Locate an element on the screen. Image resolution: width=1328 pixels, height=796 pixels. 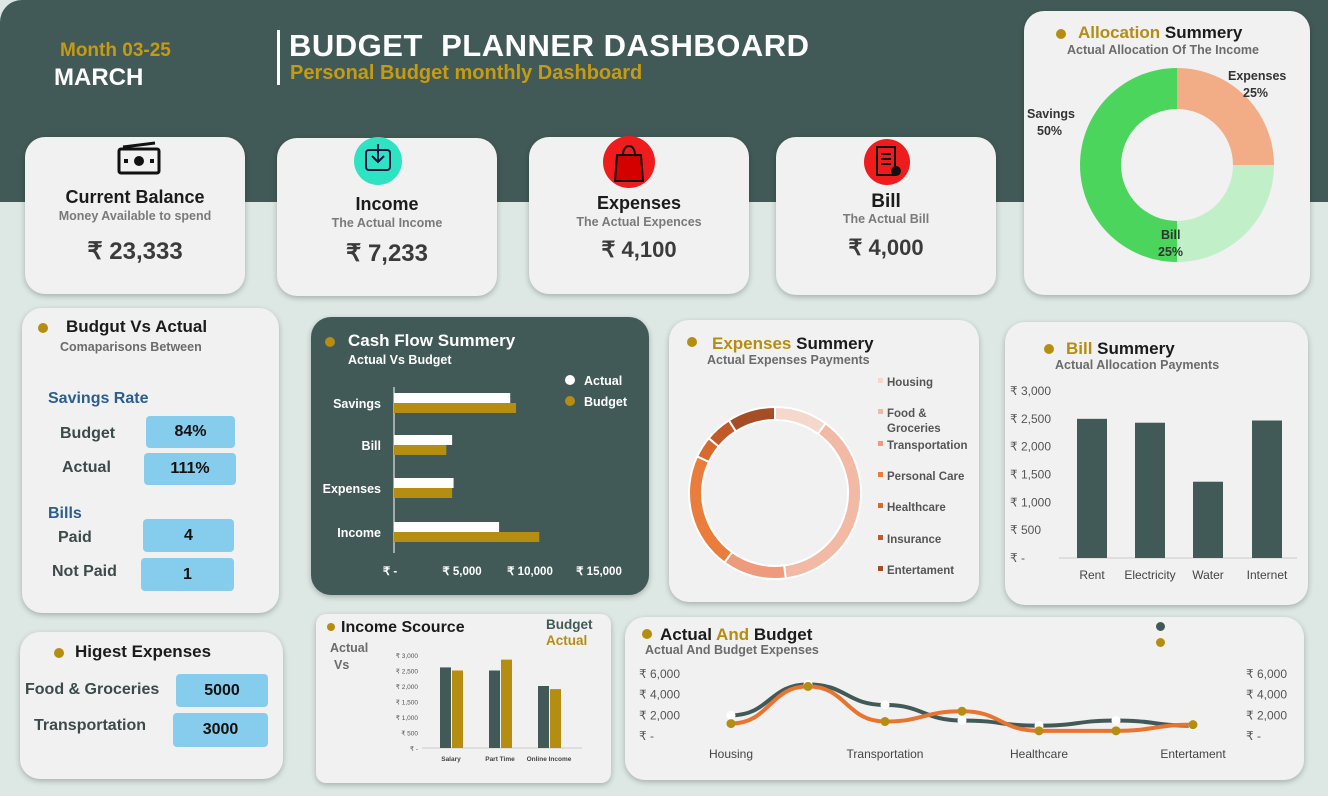
legend-label: Transportation is located at coordinates (927, 446).